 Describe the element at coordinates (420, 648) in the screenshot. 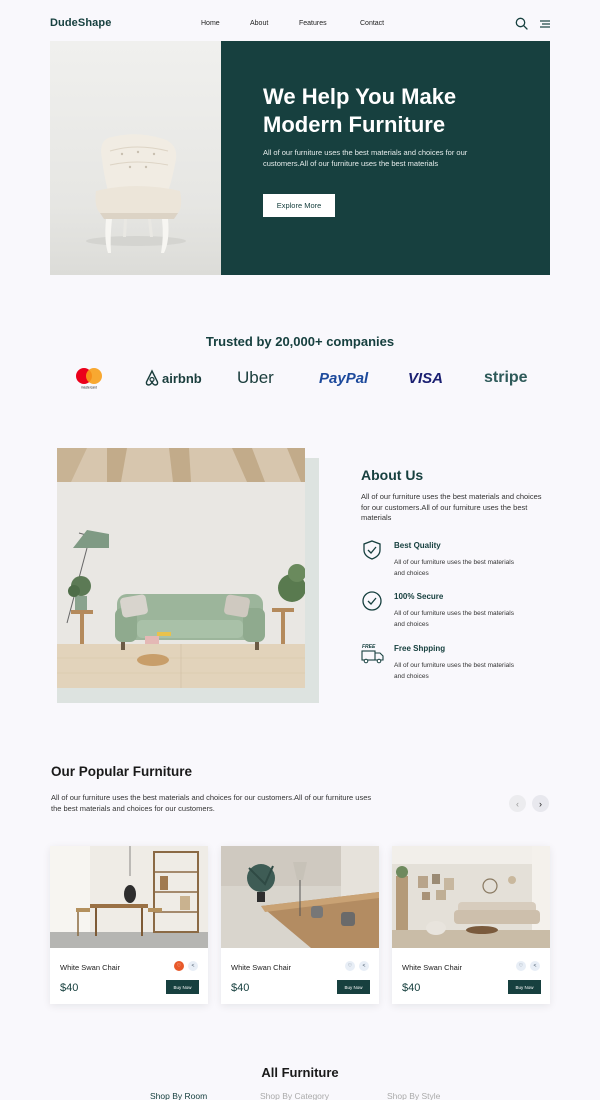

I see `feature-title-shipping: Free Shpping` at that location.